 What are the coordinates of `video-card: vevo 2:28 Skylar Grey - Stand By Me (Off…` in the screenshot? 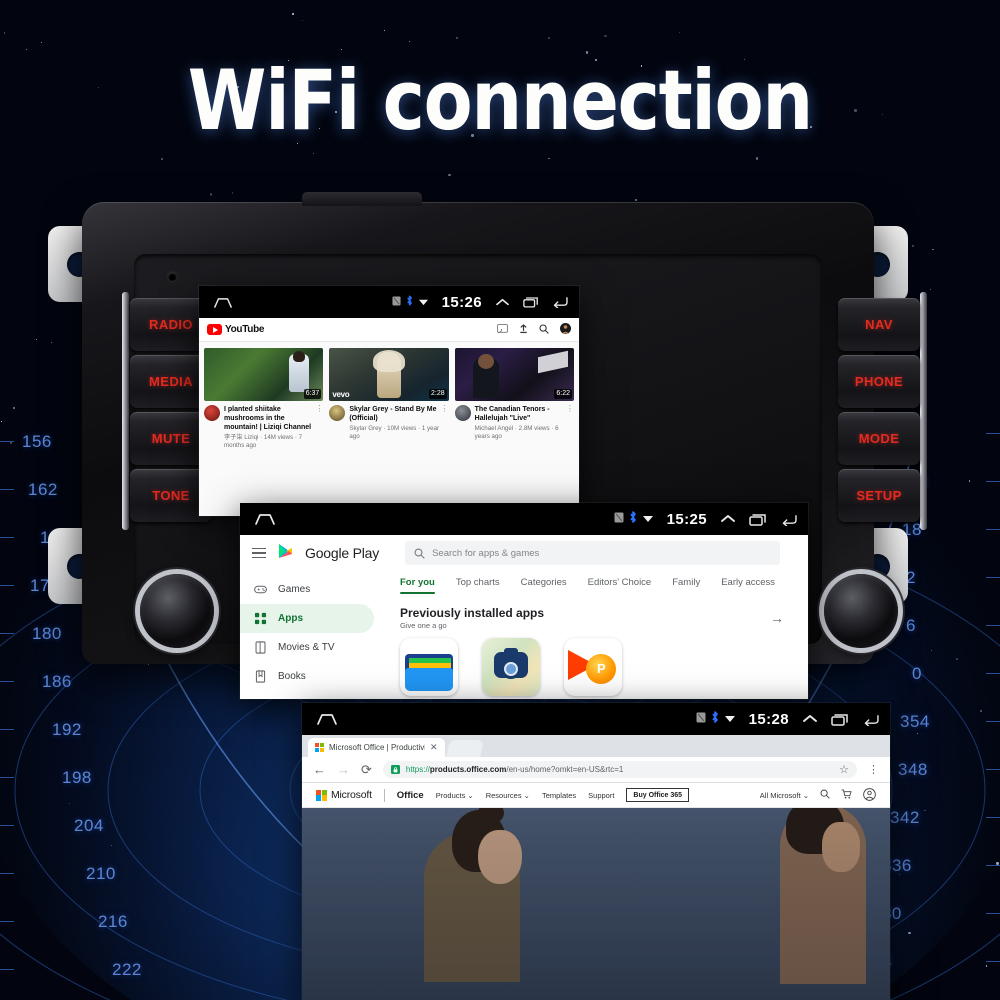 It's located at (389, 432).